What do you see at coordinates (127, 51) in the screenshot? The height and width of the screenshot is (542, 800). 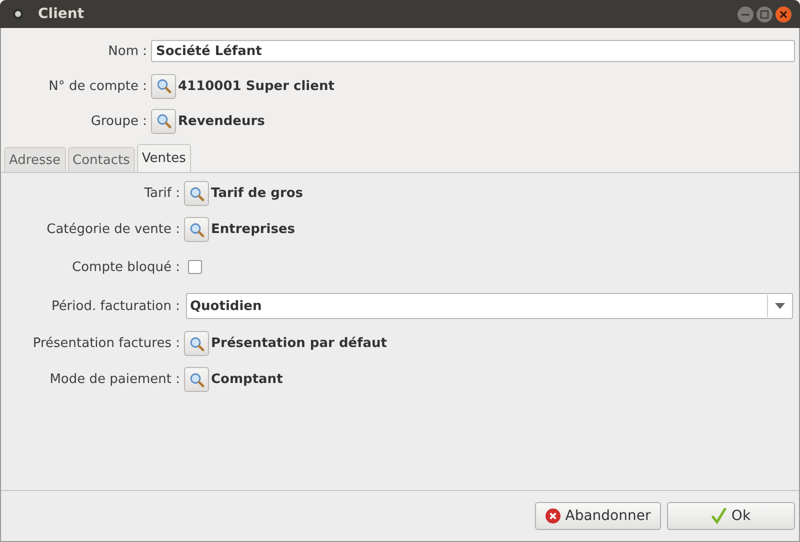 I see `field-label: Nom :` at bounding box center [127, 51].